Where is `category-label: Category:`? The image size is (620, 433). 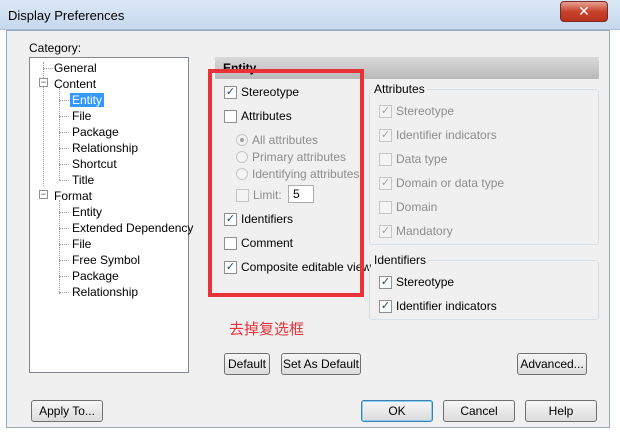
category-label: Category: is located at coordinates (55, 48).